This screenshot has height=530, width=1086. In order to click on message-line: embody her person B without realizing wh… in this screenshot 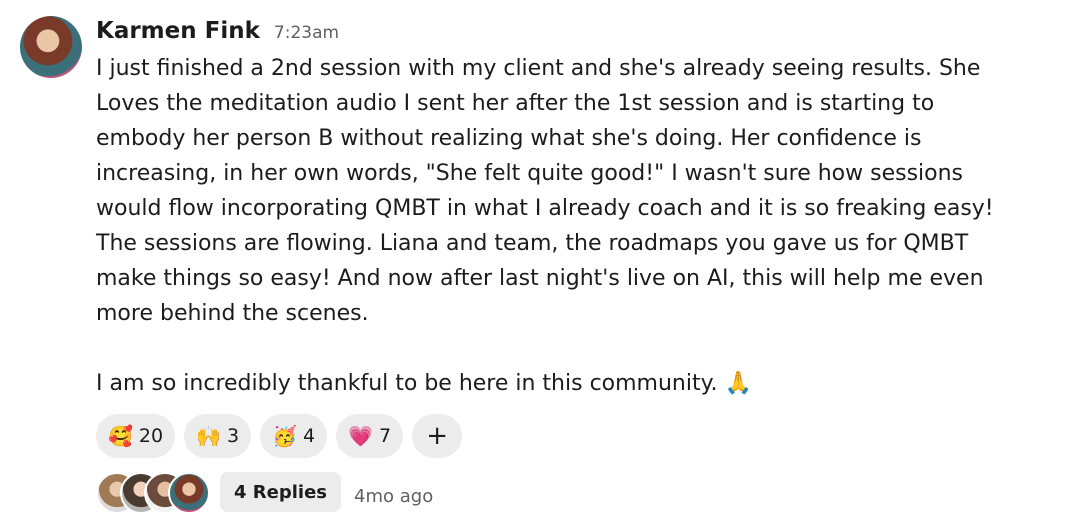, I will do `click(509, 138)`.